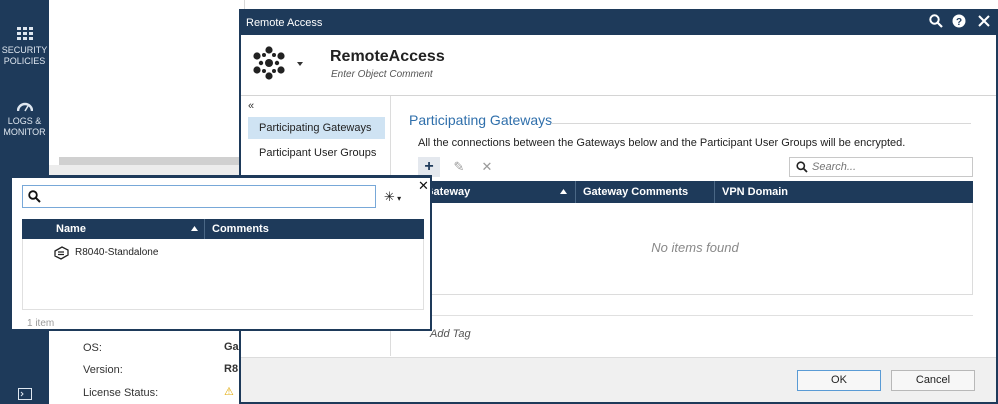  I want to click on menu-participant-user-groups: Participant User Groups, so click(316, 153).